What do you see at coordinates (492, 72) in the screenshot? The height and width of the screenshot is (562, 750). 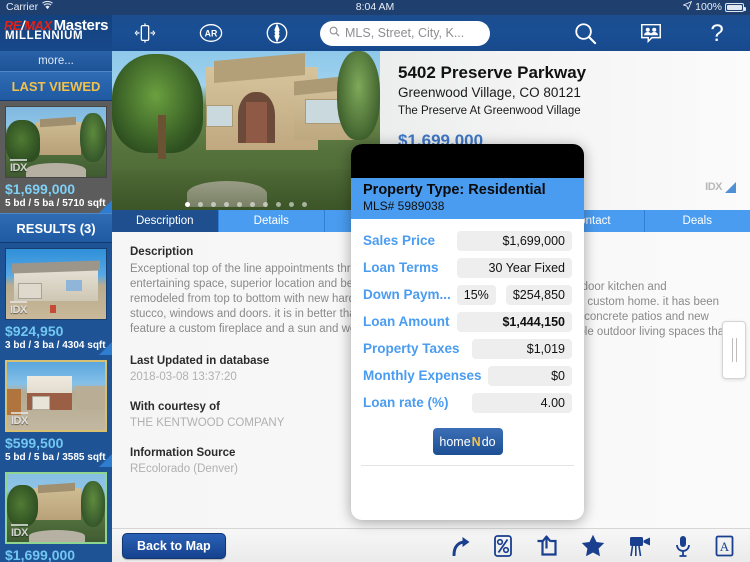 I see `page-title: 5402 Preserve Parkway` at bounding box center [492, 72].